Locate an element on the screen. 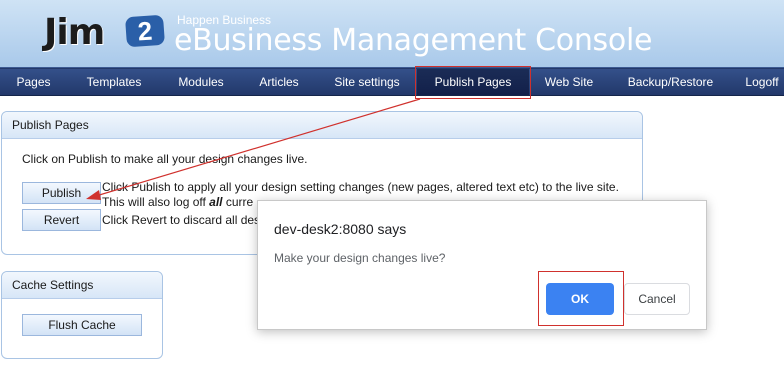 The image size is (784, 365). logoff-warning-suffix: curre is located at coordinates (239, 202).